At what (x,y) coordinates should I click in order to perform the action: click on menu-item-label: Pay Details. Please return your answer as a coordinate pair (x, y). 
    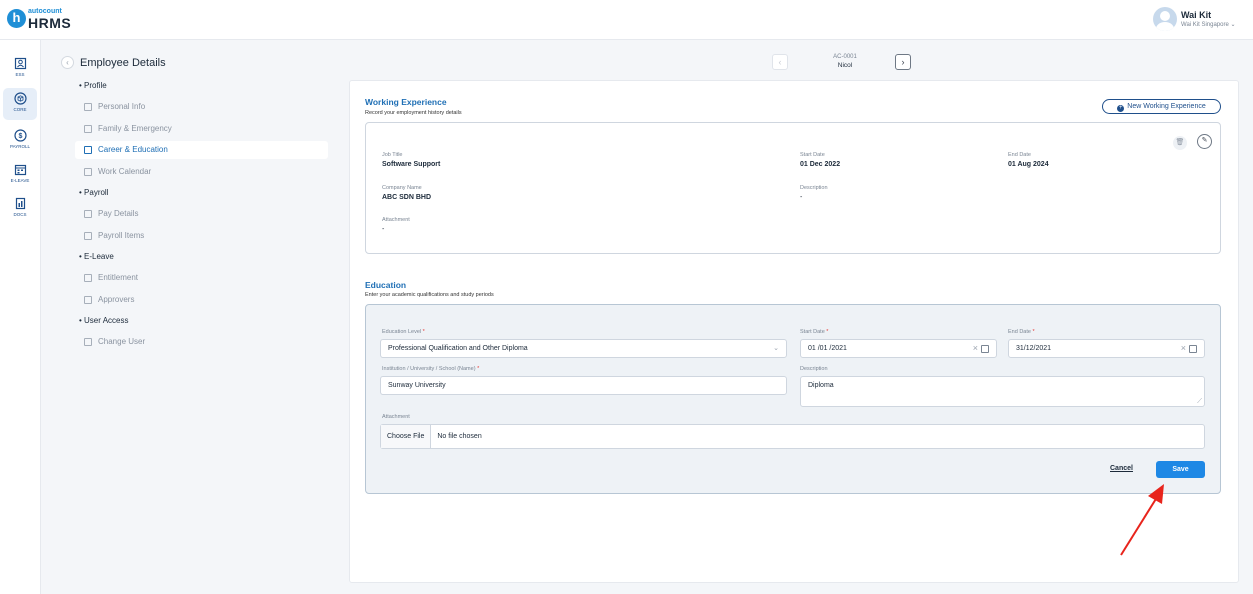
    Looking at the image, I should click on (118, 213).